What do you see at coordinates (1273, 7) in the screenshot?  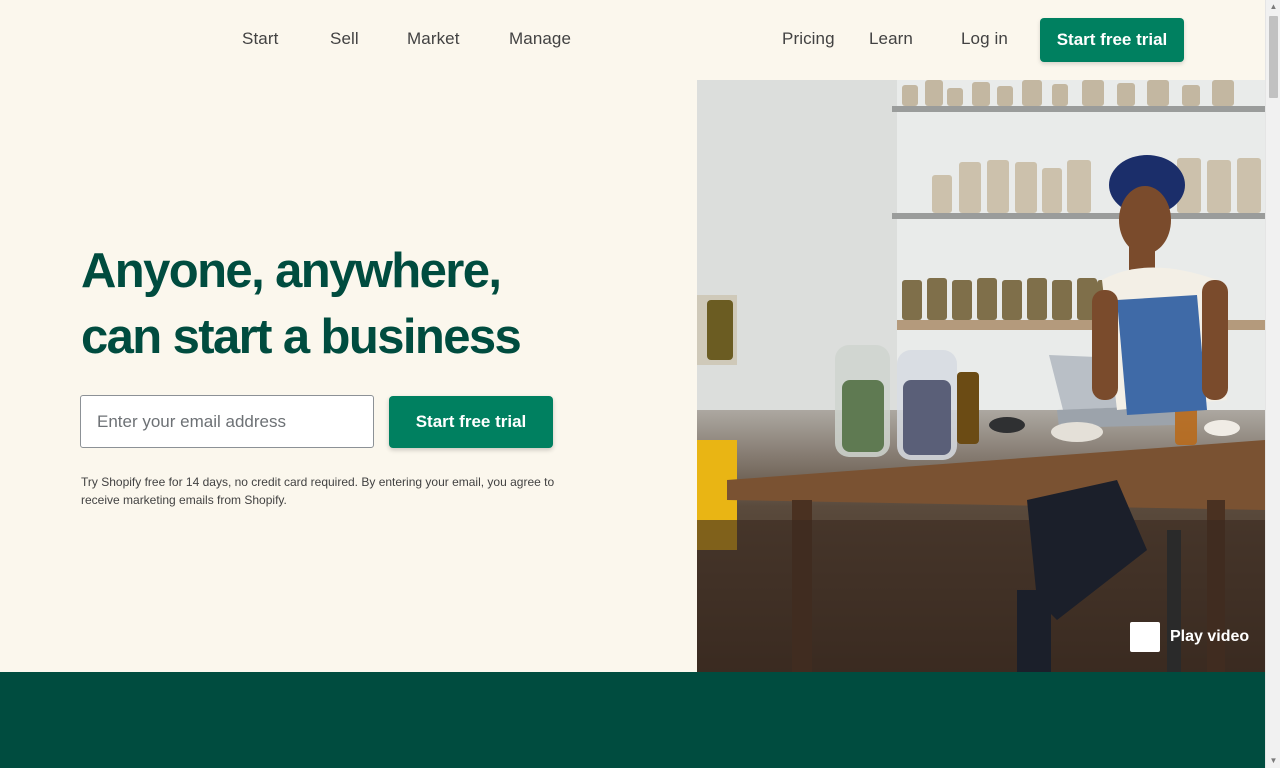 I see `scroll-up-arrow-icon: ▲` at bounding box center [1273, 7].